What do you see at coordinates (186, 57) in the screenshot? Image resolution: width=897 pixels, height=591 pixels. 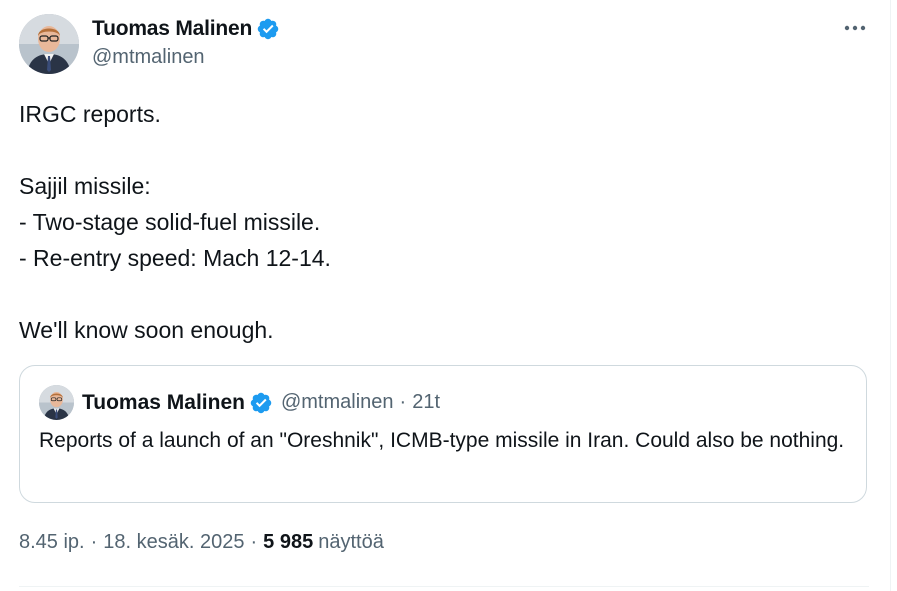 I see `author-handle: @mtmalinen` at bounding box center [186, 57].